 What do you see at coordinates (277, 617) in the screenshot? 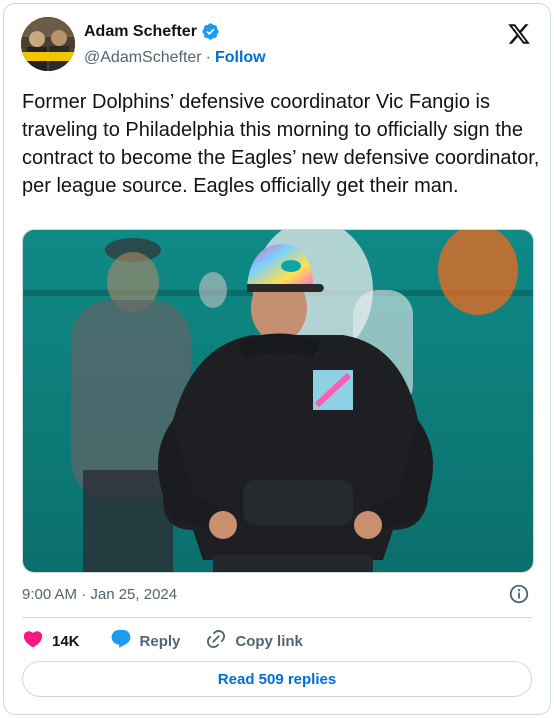
I see `divider` at bounding box center [277, 617].